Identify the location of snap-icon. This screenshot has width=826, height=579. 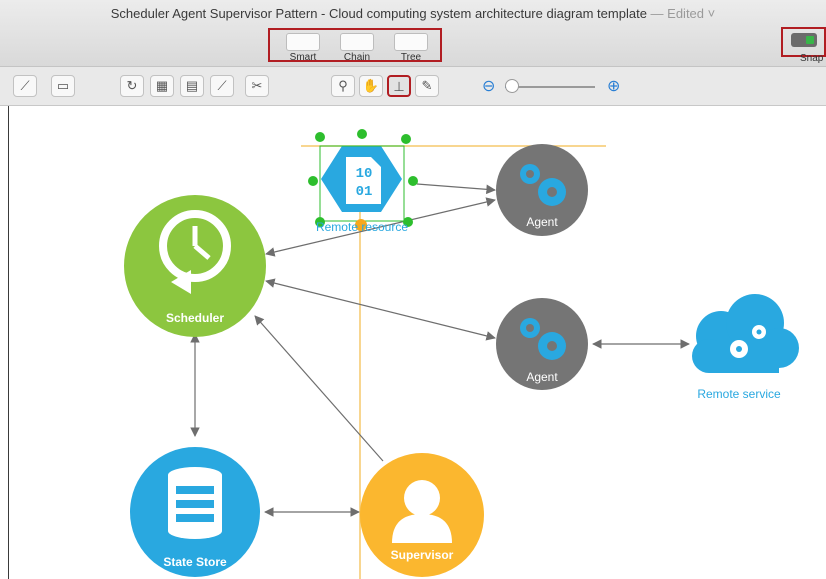
(804, 40).